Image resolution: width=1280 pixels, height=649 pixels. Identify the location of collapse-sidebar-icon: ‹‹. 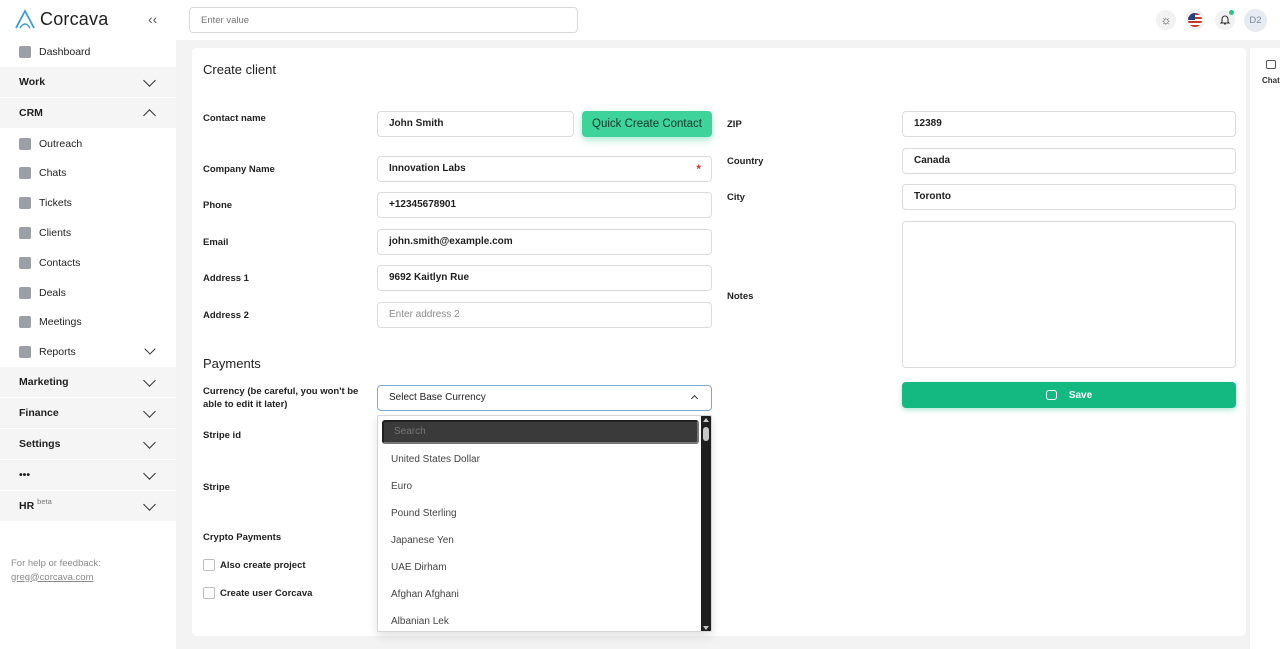
(154, 19).